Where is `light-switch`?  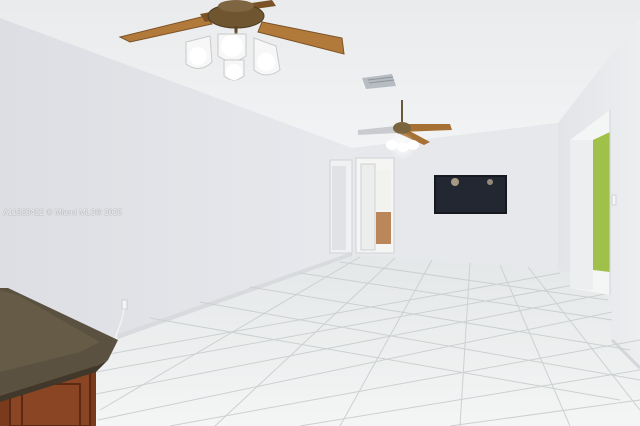
light-switch is located at coordinates (614, 200).